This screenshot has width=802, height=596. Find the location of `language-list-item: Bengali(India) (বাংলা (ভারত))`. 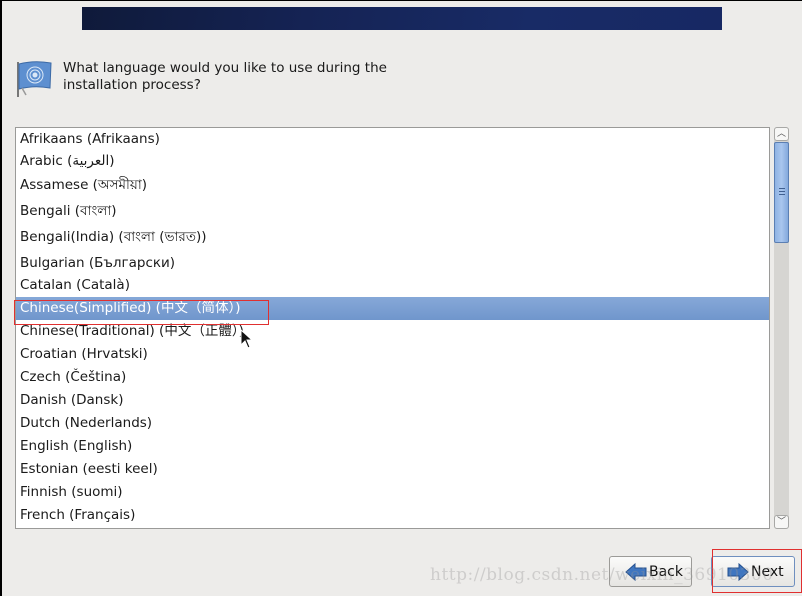

language-list-item: Bengali(India) (বাংলা (ভারত)) is located at coordinates (392, 237).